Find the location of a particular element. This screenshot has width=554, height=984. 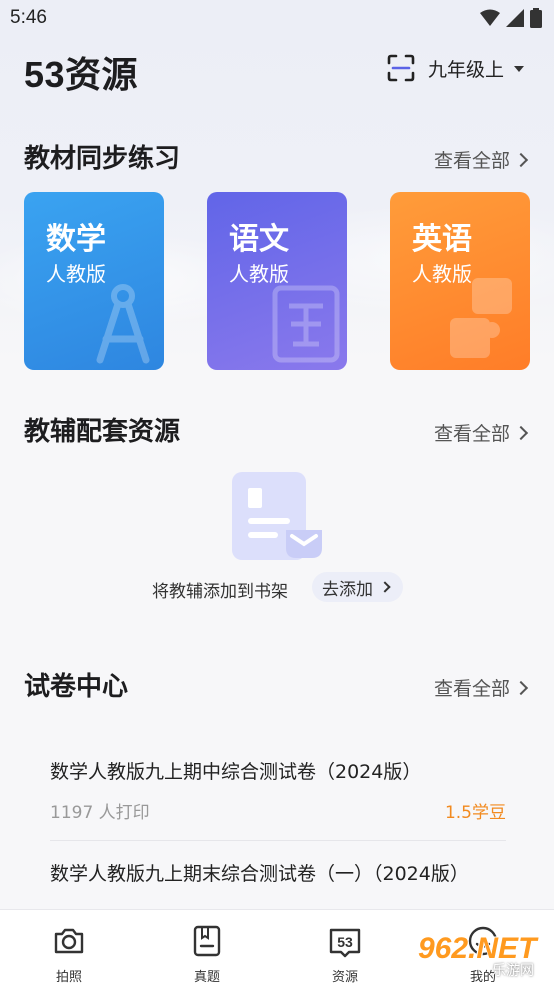

add-button-label: 去添加 is located at coordinates (347, 589).